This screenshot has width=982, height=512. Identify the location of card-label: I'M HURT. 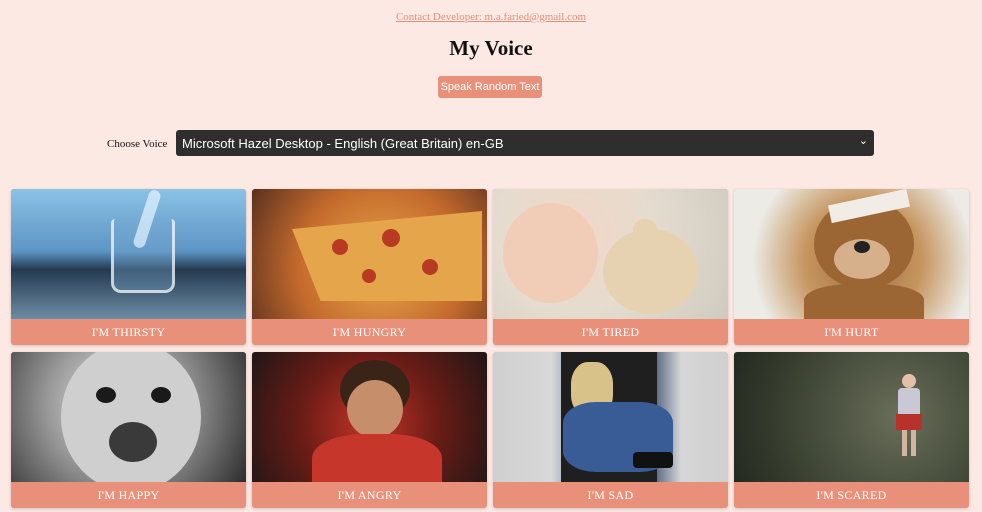
(851, 331).